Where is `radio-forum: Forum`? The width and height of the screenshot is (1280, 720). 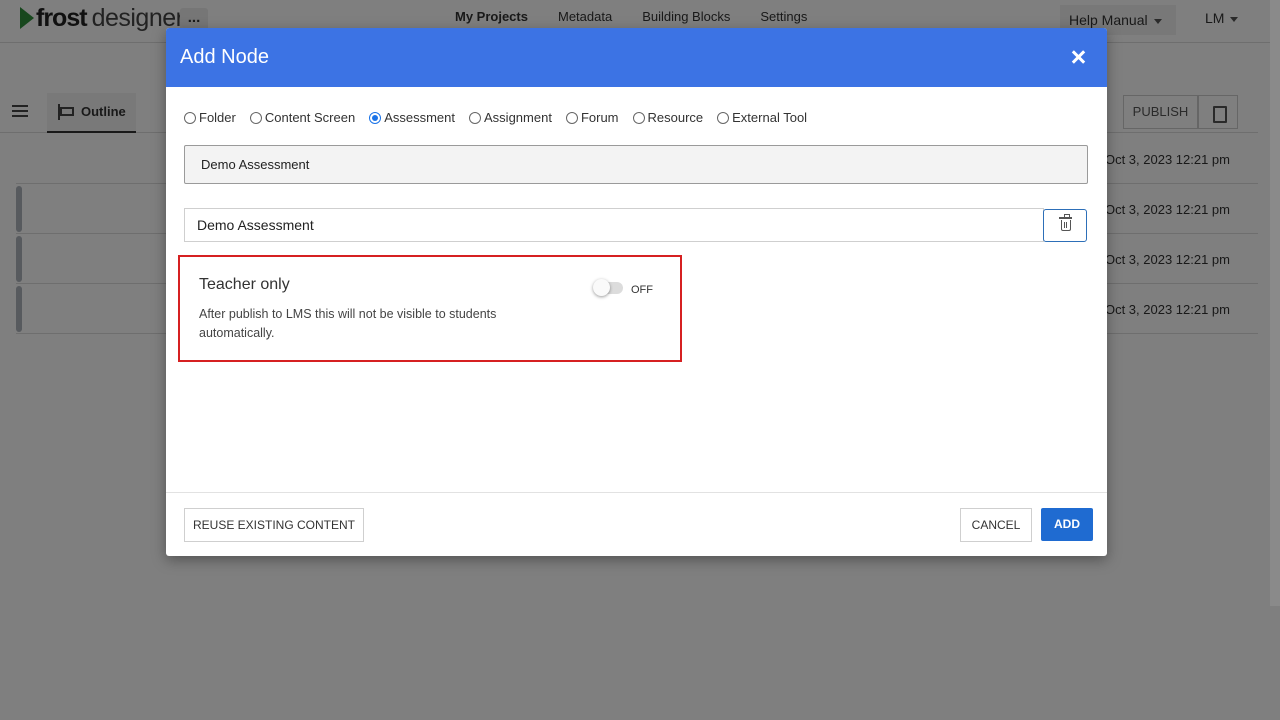 radio-forum: Forum is located at coordinates (592, 117).